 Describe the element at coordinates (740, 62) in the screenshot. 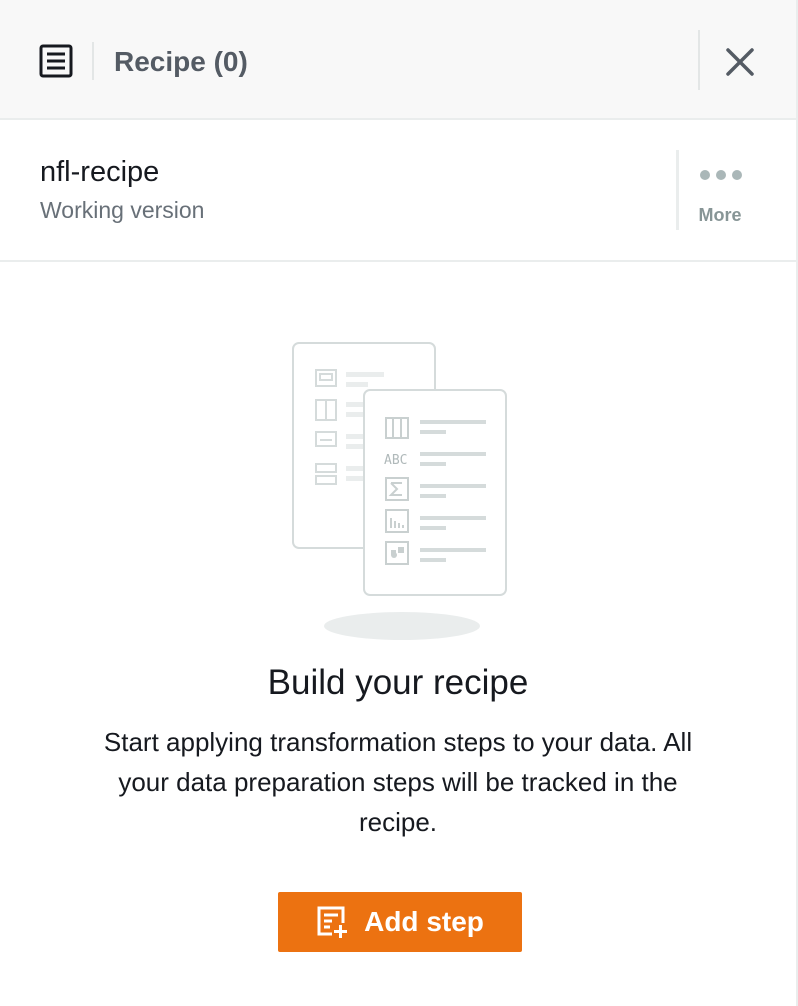

I see `close-icon` at that location.